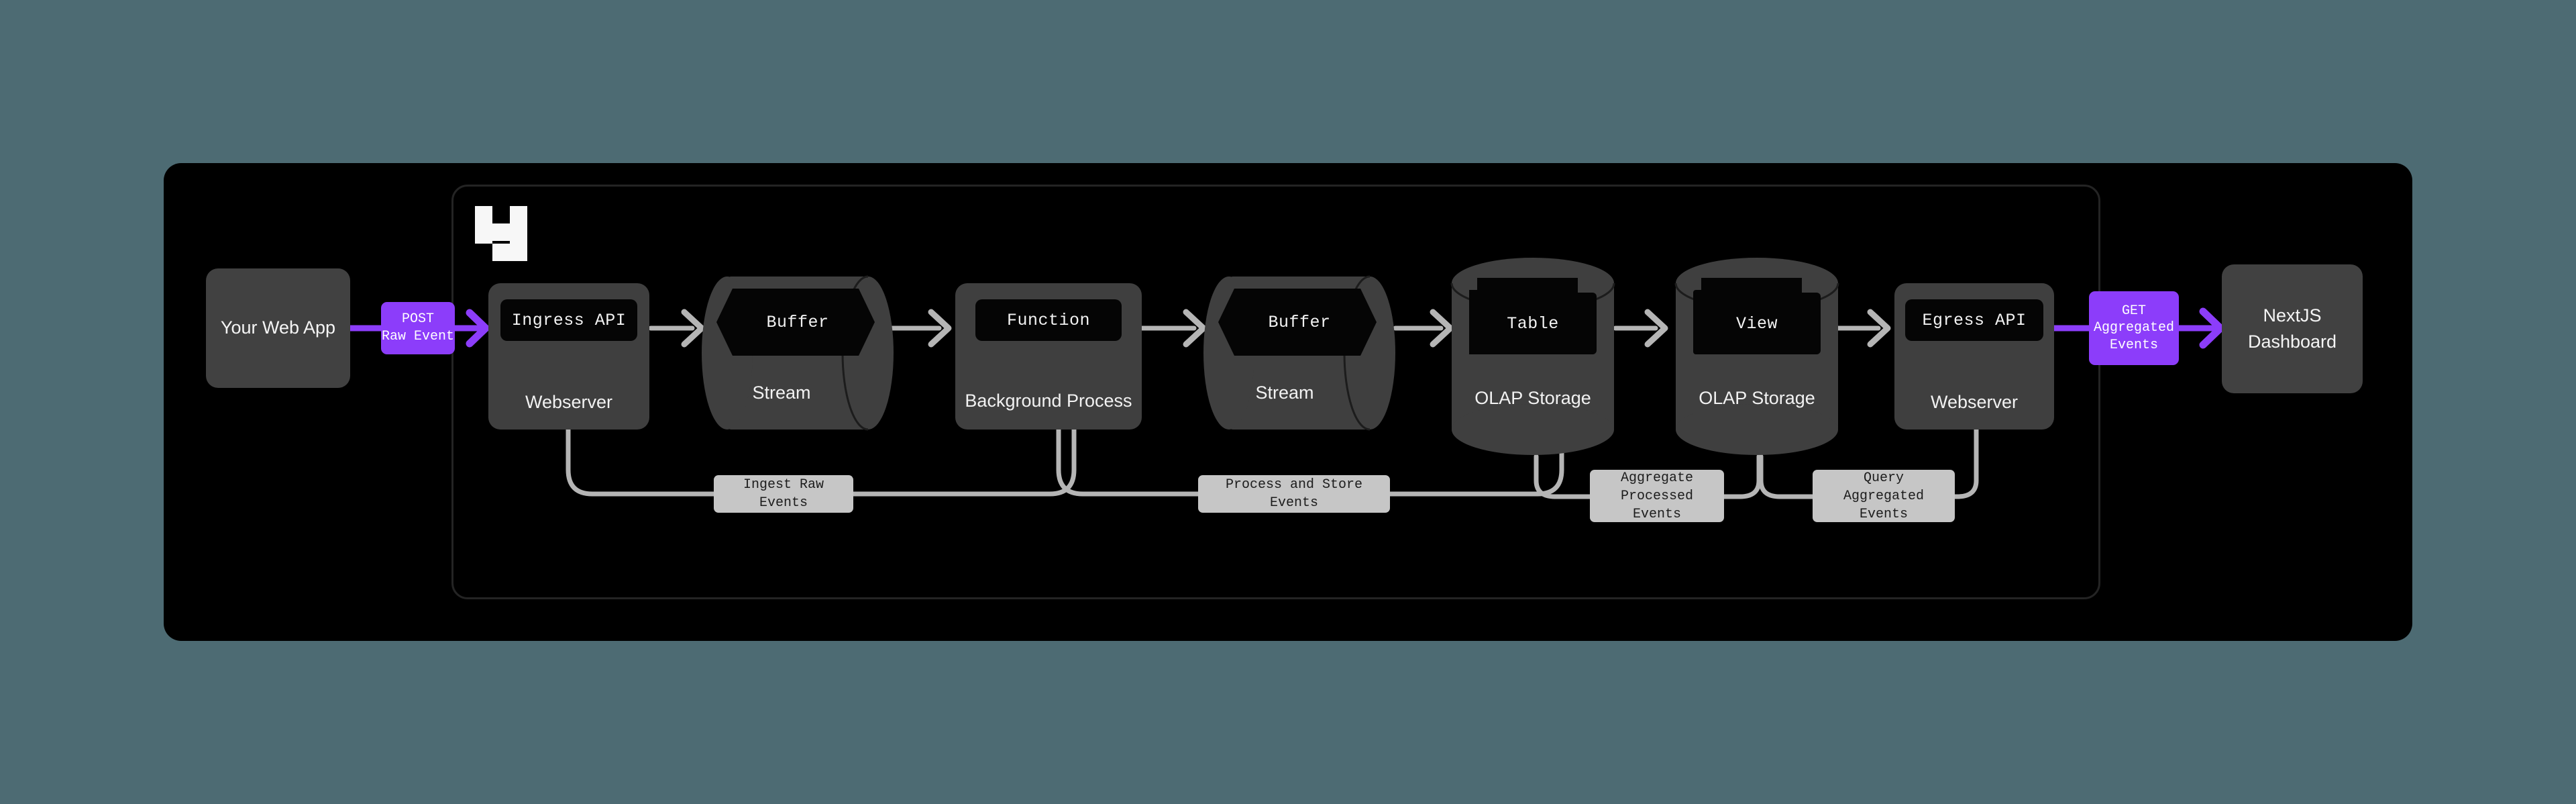 The width and height of the screenshot is (2576, 804). I want to click on node-view-chip: View, so click(1757, 323).